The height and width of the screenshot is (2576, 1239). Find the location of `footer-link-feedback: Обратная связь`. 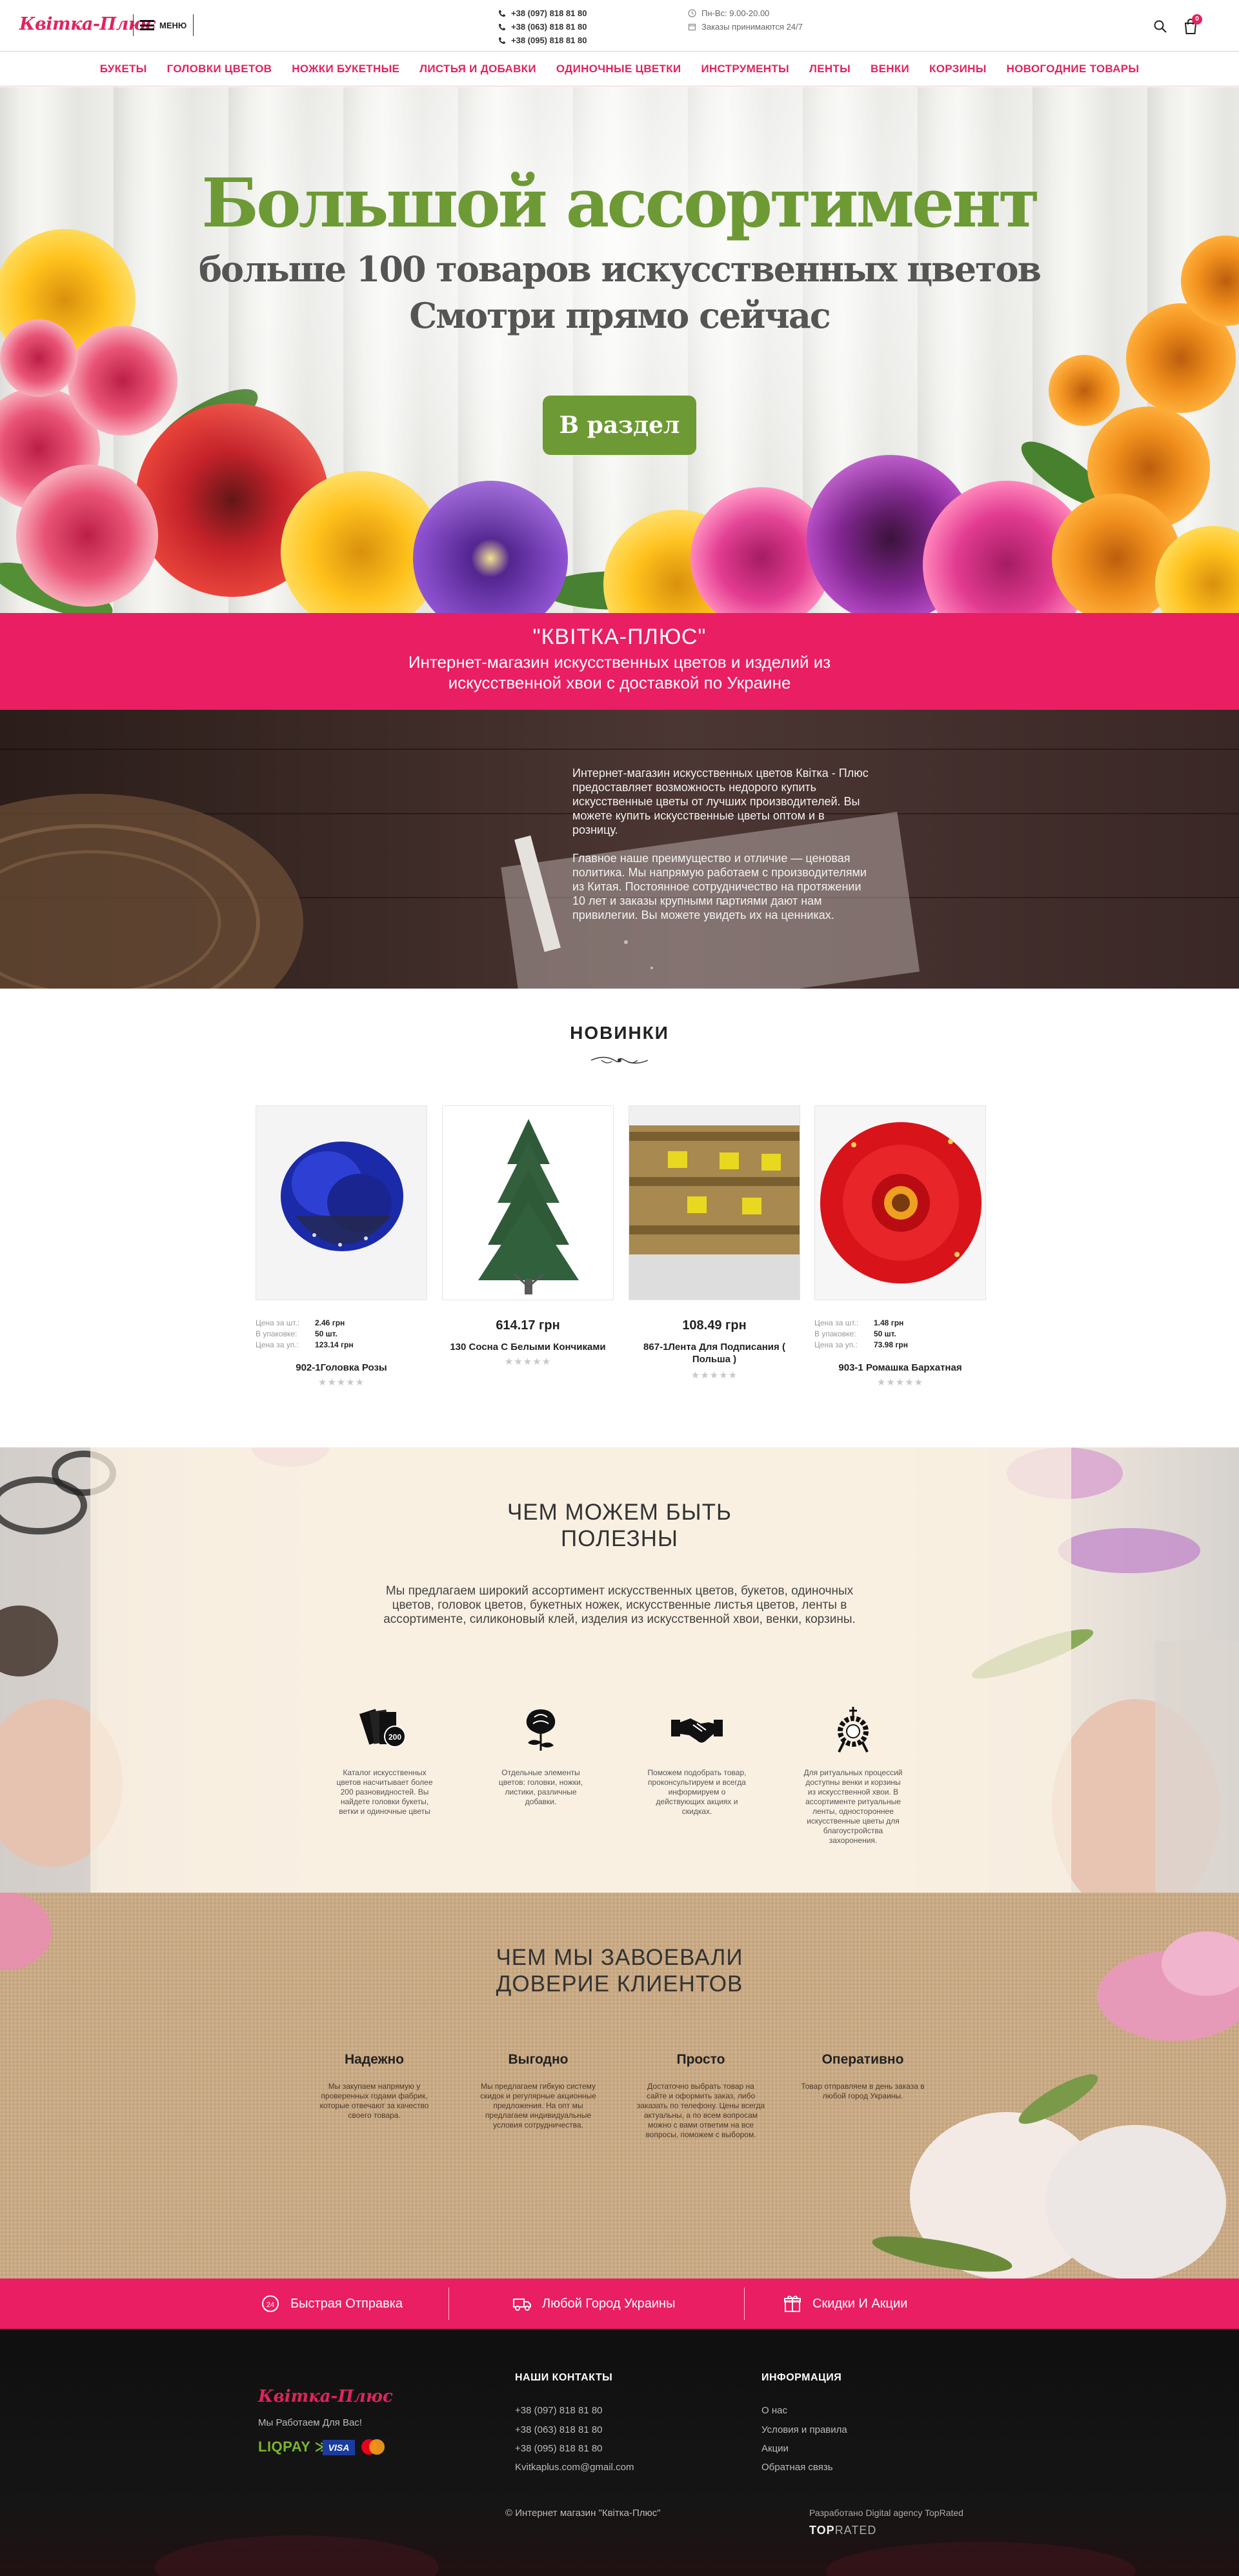

footer-link-feedback: Обратная связь is located at coordinates (797, 2467).